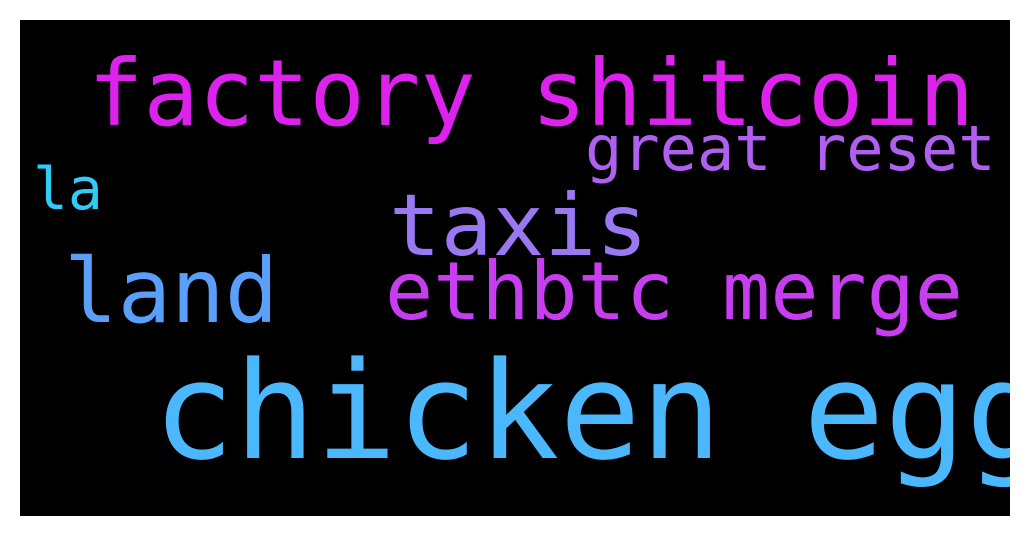 This screenshot has width=1031, height=536. What do you see at coordinates (790, 148) in the screenshot?
I see `word-great-reset: great reset` at bounding box center [790, 148].